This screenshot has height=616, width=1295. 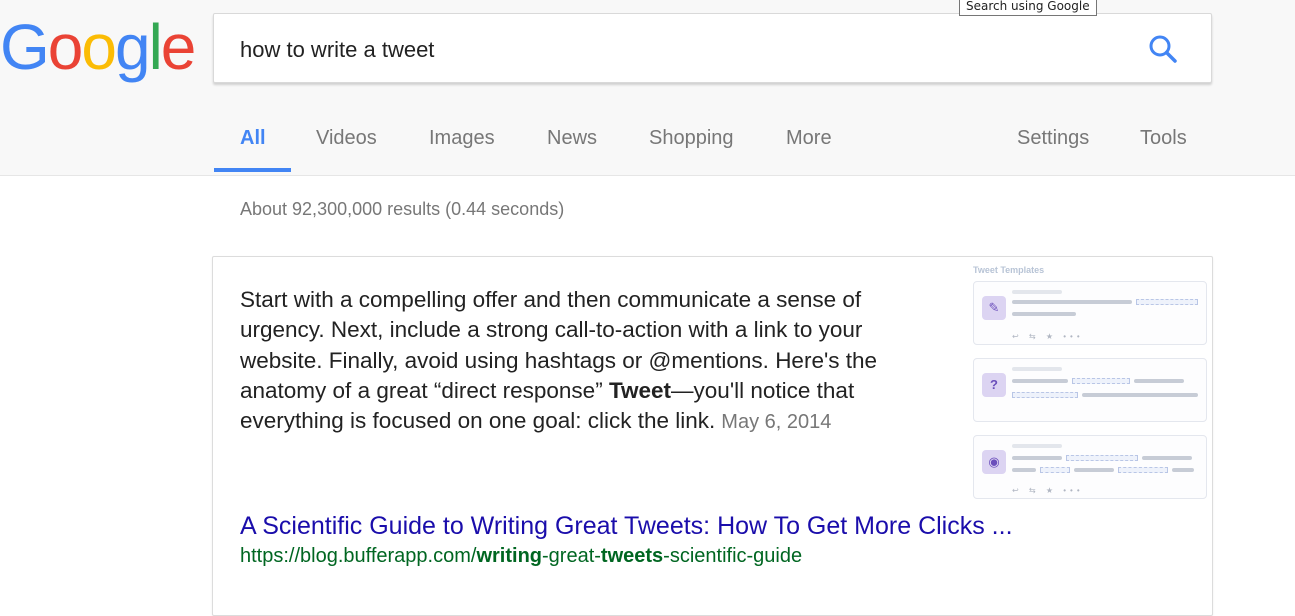 What do you see at coordinates (994, 385) in the screenshot?
I see `question-icon: ?` at bounding box center [994, 385].